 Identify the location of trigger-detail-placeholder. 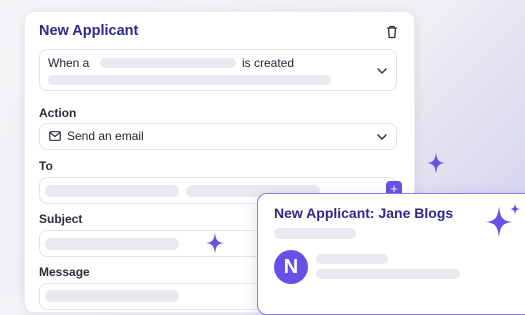
(189, 80).